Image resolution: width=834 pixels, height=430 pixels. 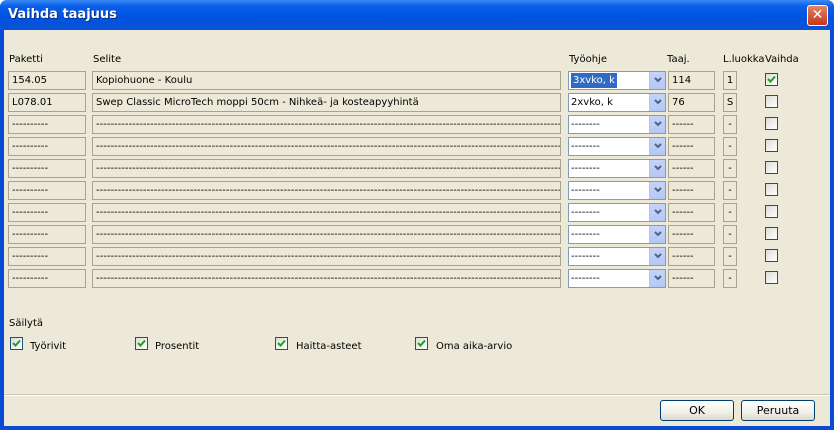 What do you see at coordinates (697, 410) in the screenshot?
I see `ok-button: OK` at bounding box center [697, 410].